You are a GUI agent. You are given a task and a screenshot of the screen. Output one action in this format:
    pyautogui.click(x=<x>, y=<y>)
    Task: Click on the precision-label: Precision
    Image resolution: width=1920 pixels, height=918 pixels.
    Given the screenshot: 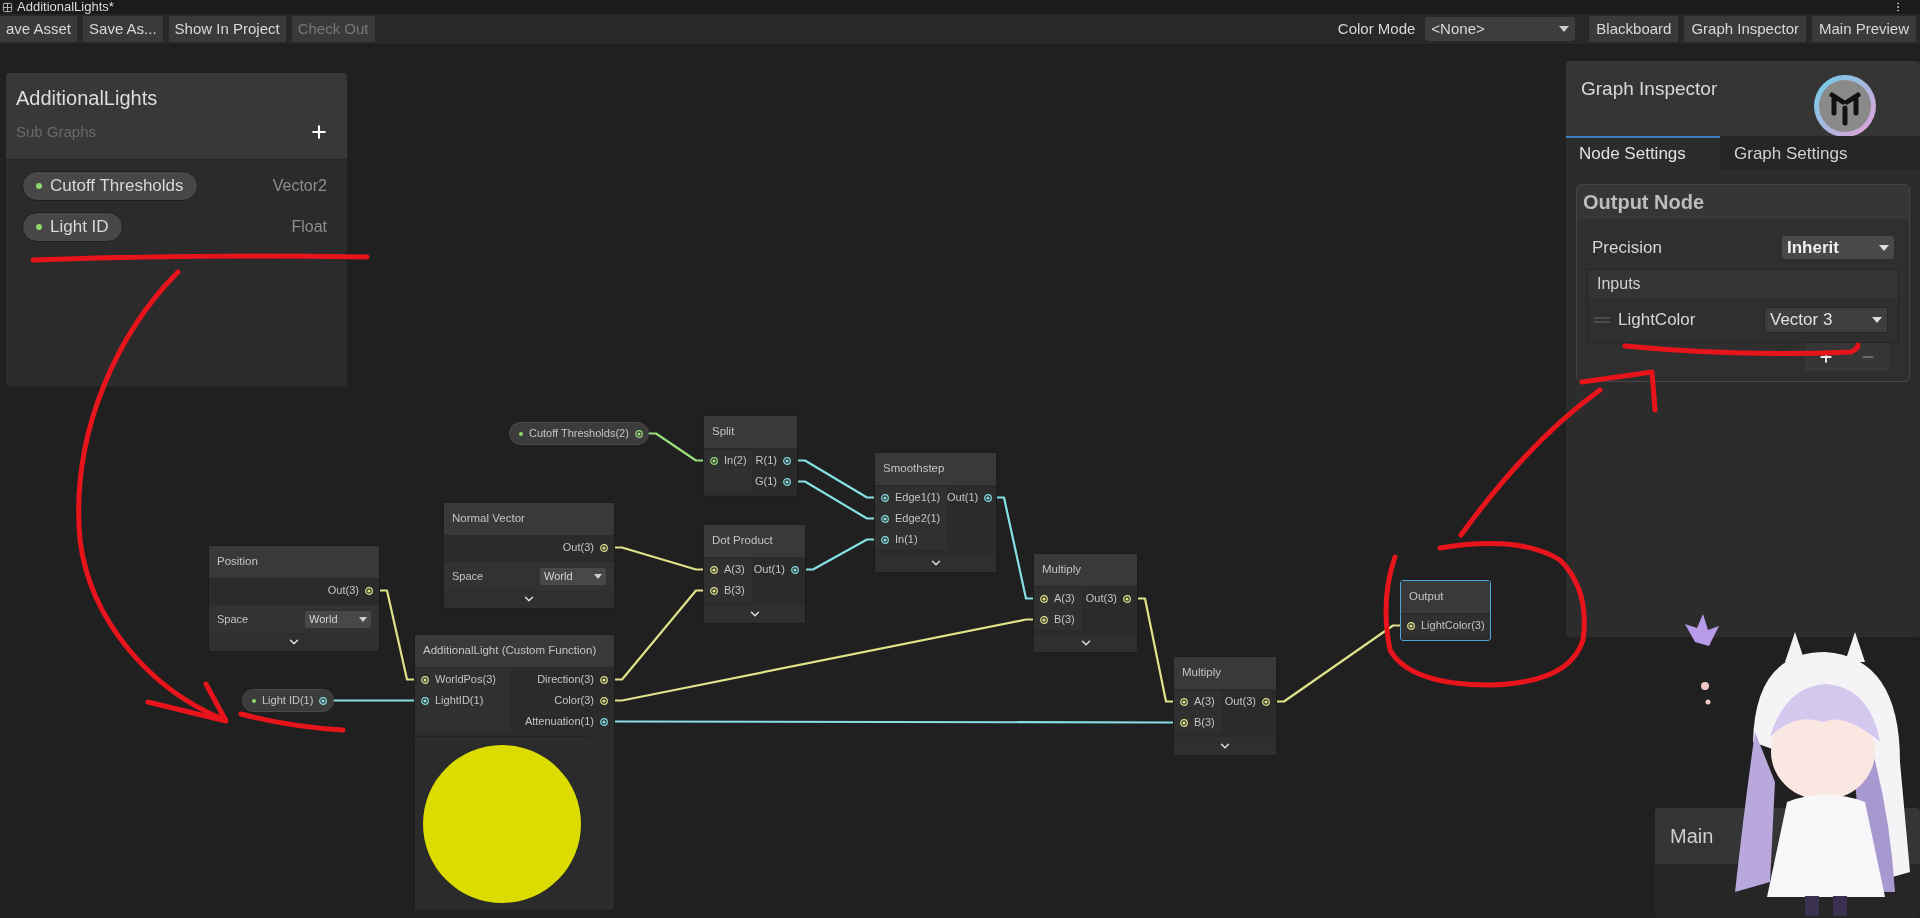 What is the action you would take?
    pyautogui.click(x=1627, y=248)
    